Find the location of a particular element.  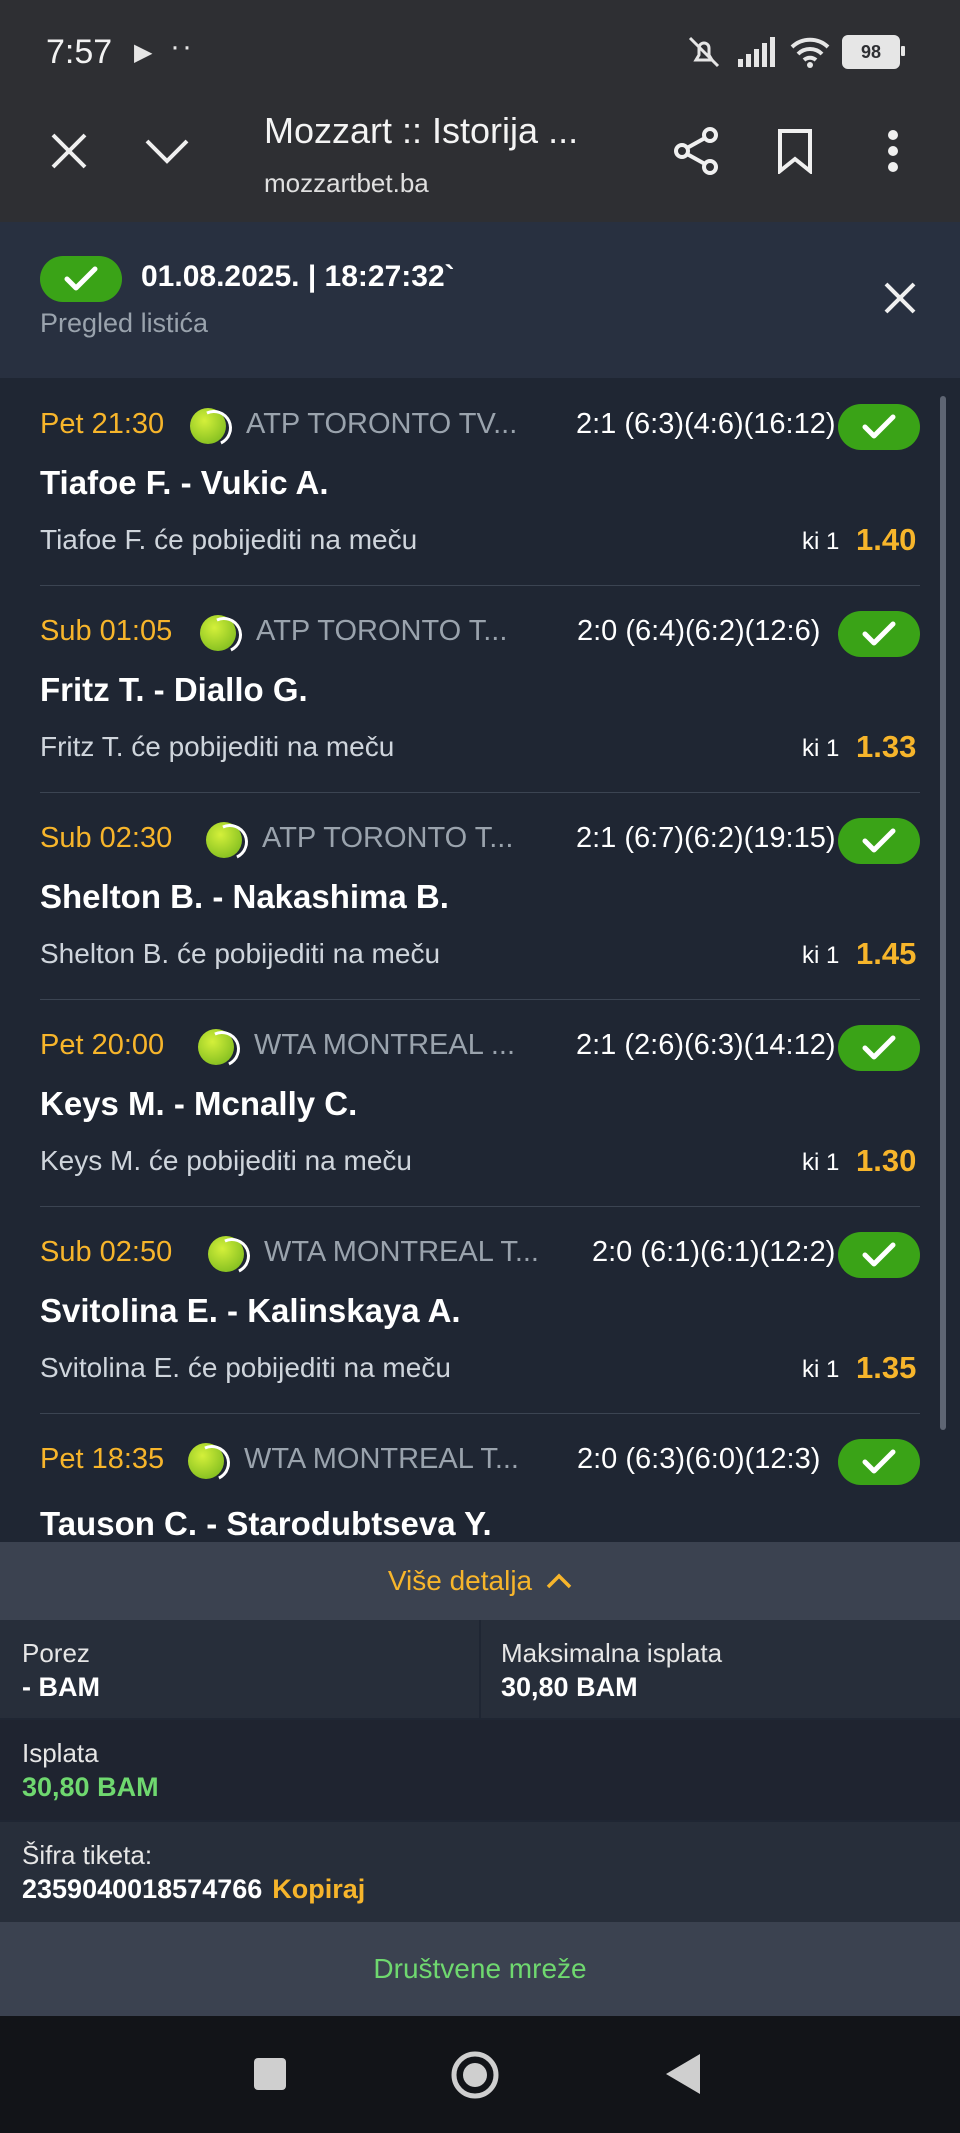

match-score: 2:1 (6:7)(6:2)(19:15) is located at coordinates (706, 838).